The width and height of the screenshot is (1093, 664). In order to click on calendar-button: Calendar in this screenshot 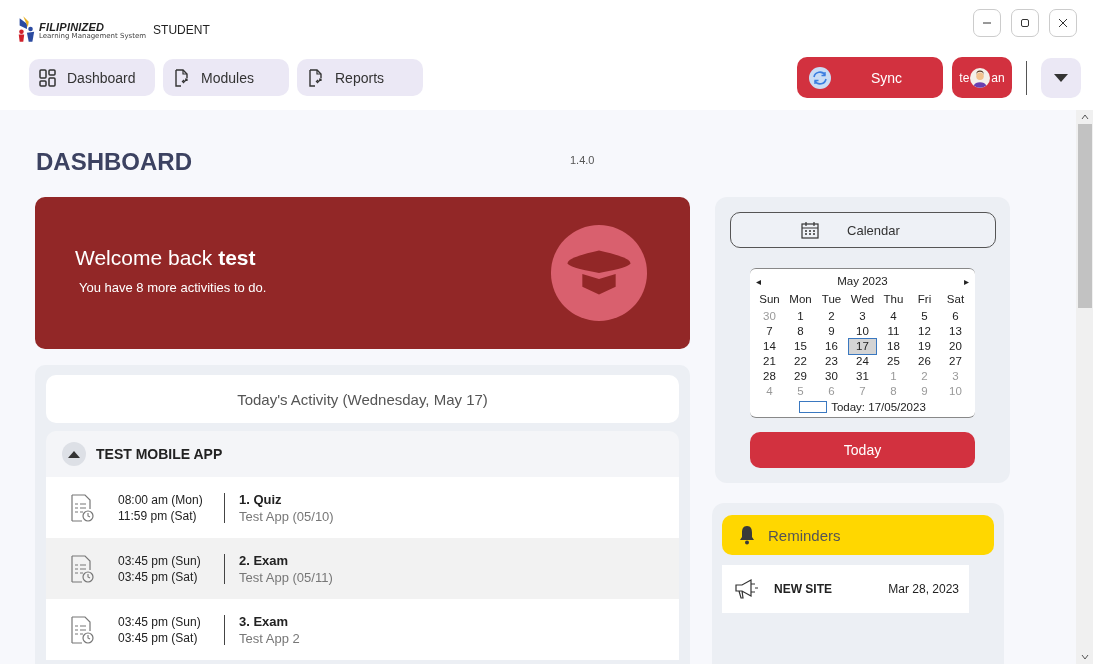, I will do `click(862, 230)`.